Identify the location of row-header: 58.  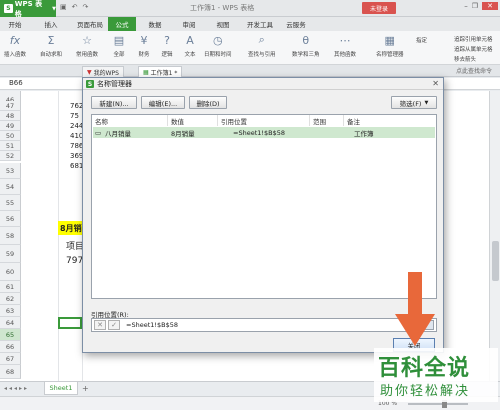
(10, 236).